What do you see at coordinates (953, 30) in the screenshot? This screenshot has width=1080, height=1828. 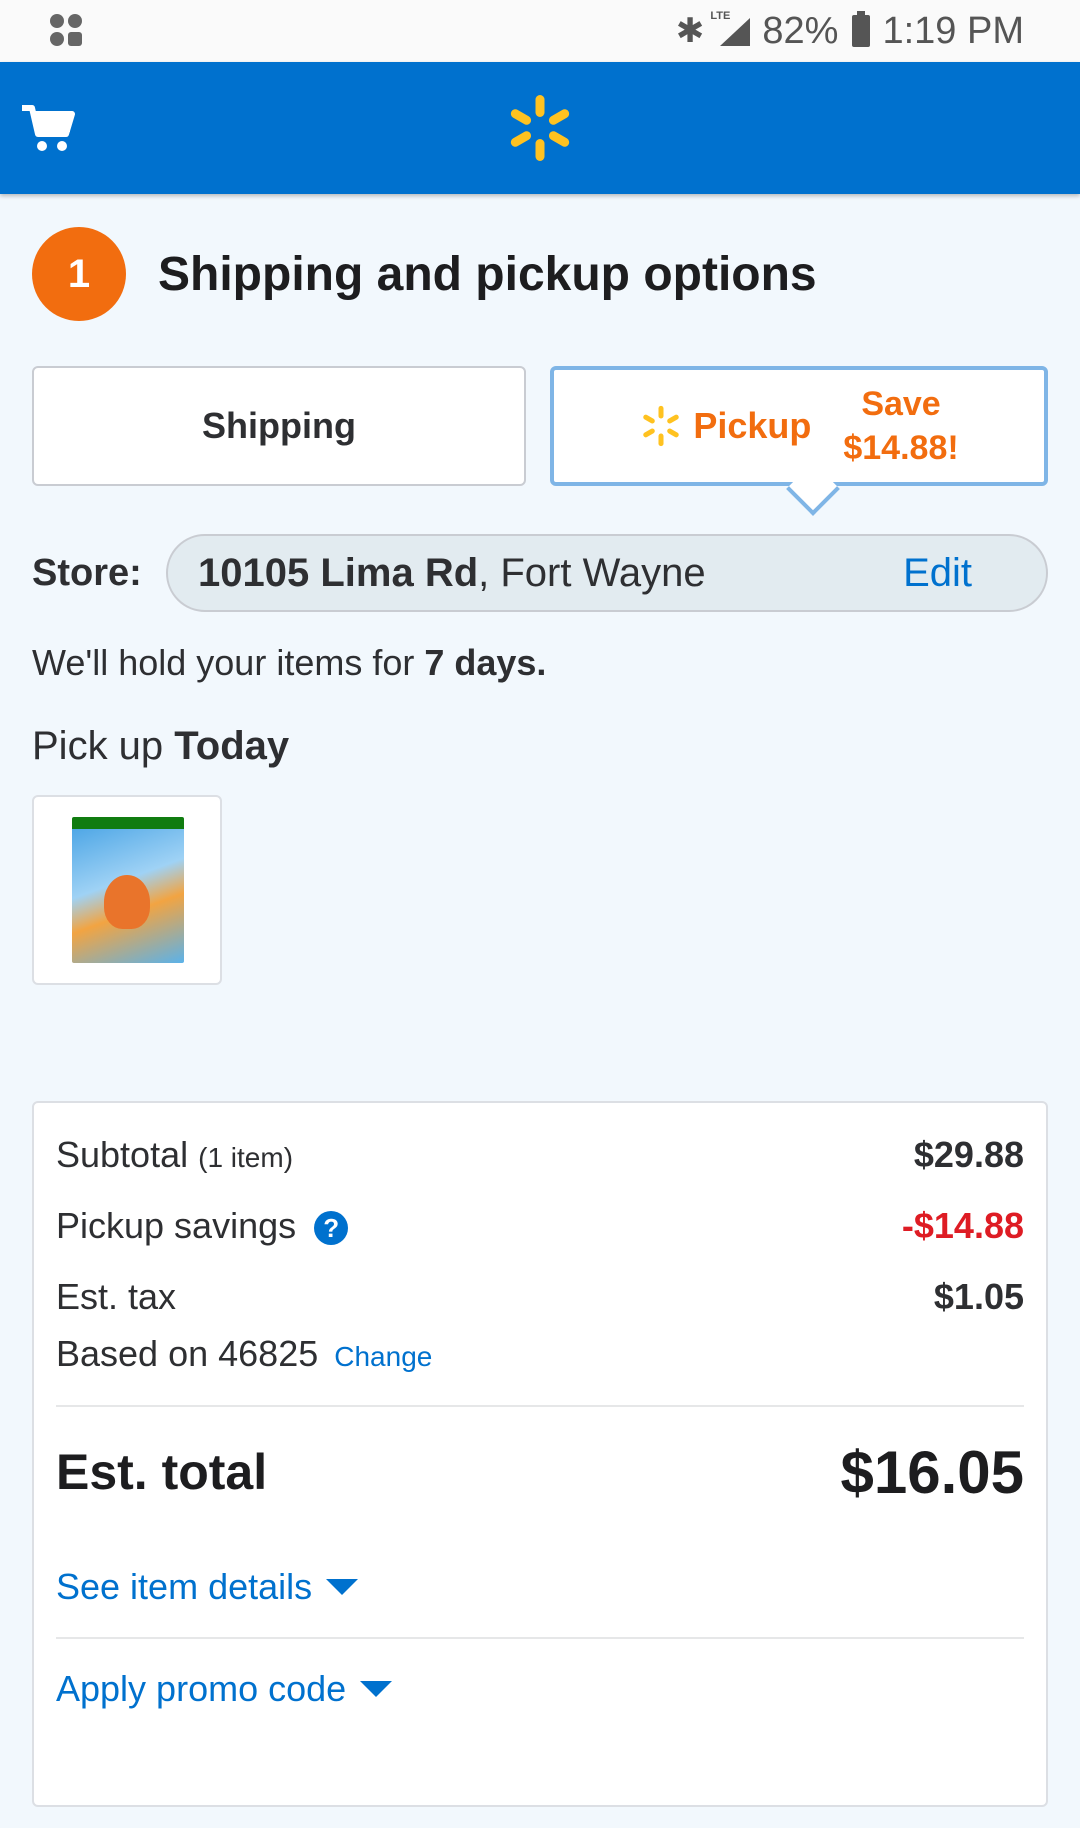 I see `clock: 1:19 PM` at bounding box center [953, 30].